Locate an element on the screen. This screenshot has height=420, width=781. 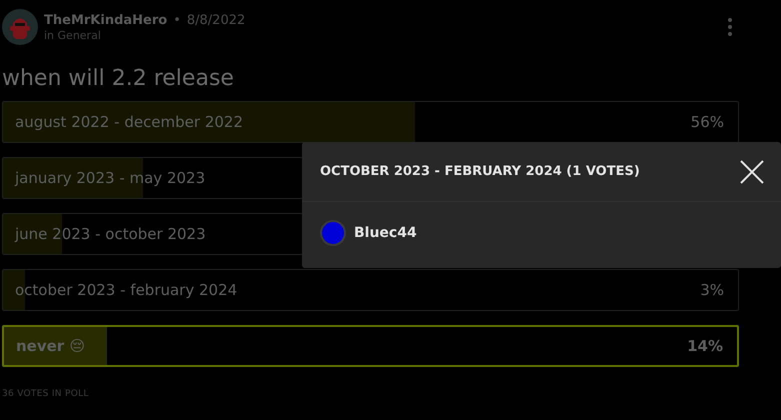
option-label: never 😔 is located at coordinates (51, 346).